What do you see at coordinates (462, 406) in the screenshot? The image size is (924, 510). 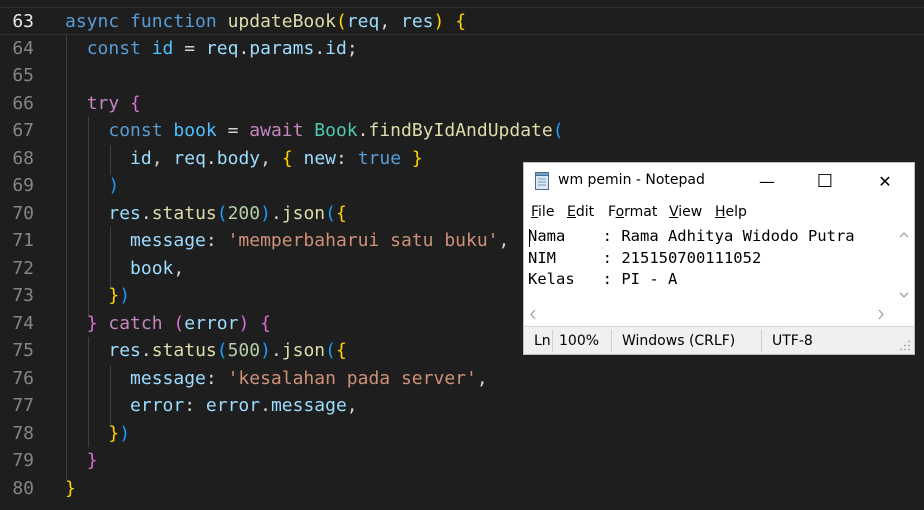 I see `code-line: 77 error: error.message,` at bounding box center [462, 406].